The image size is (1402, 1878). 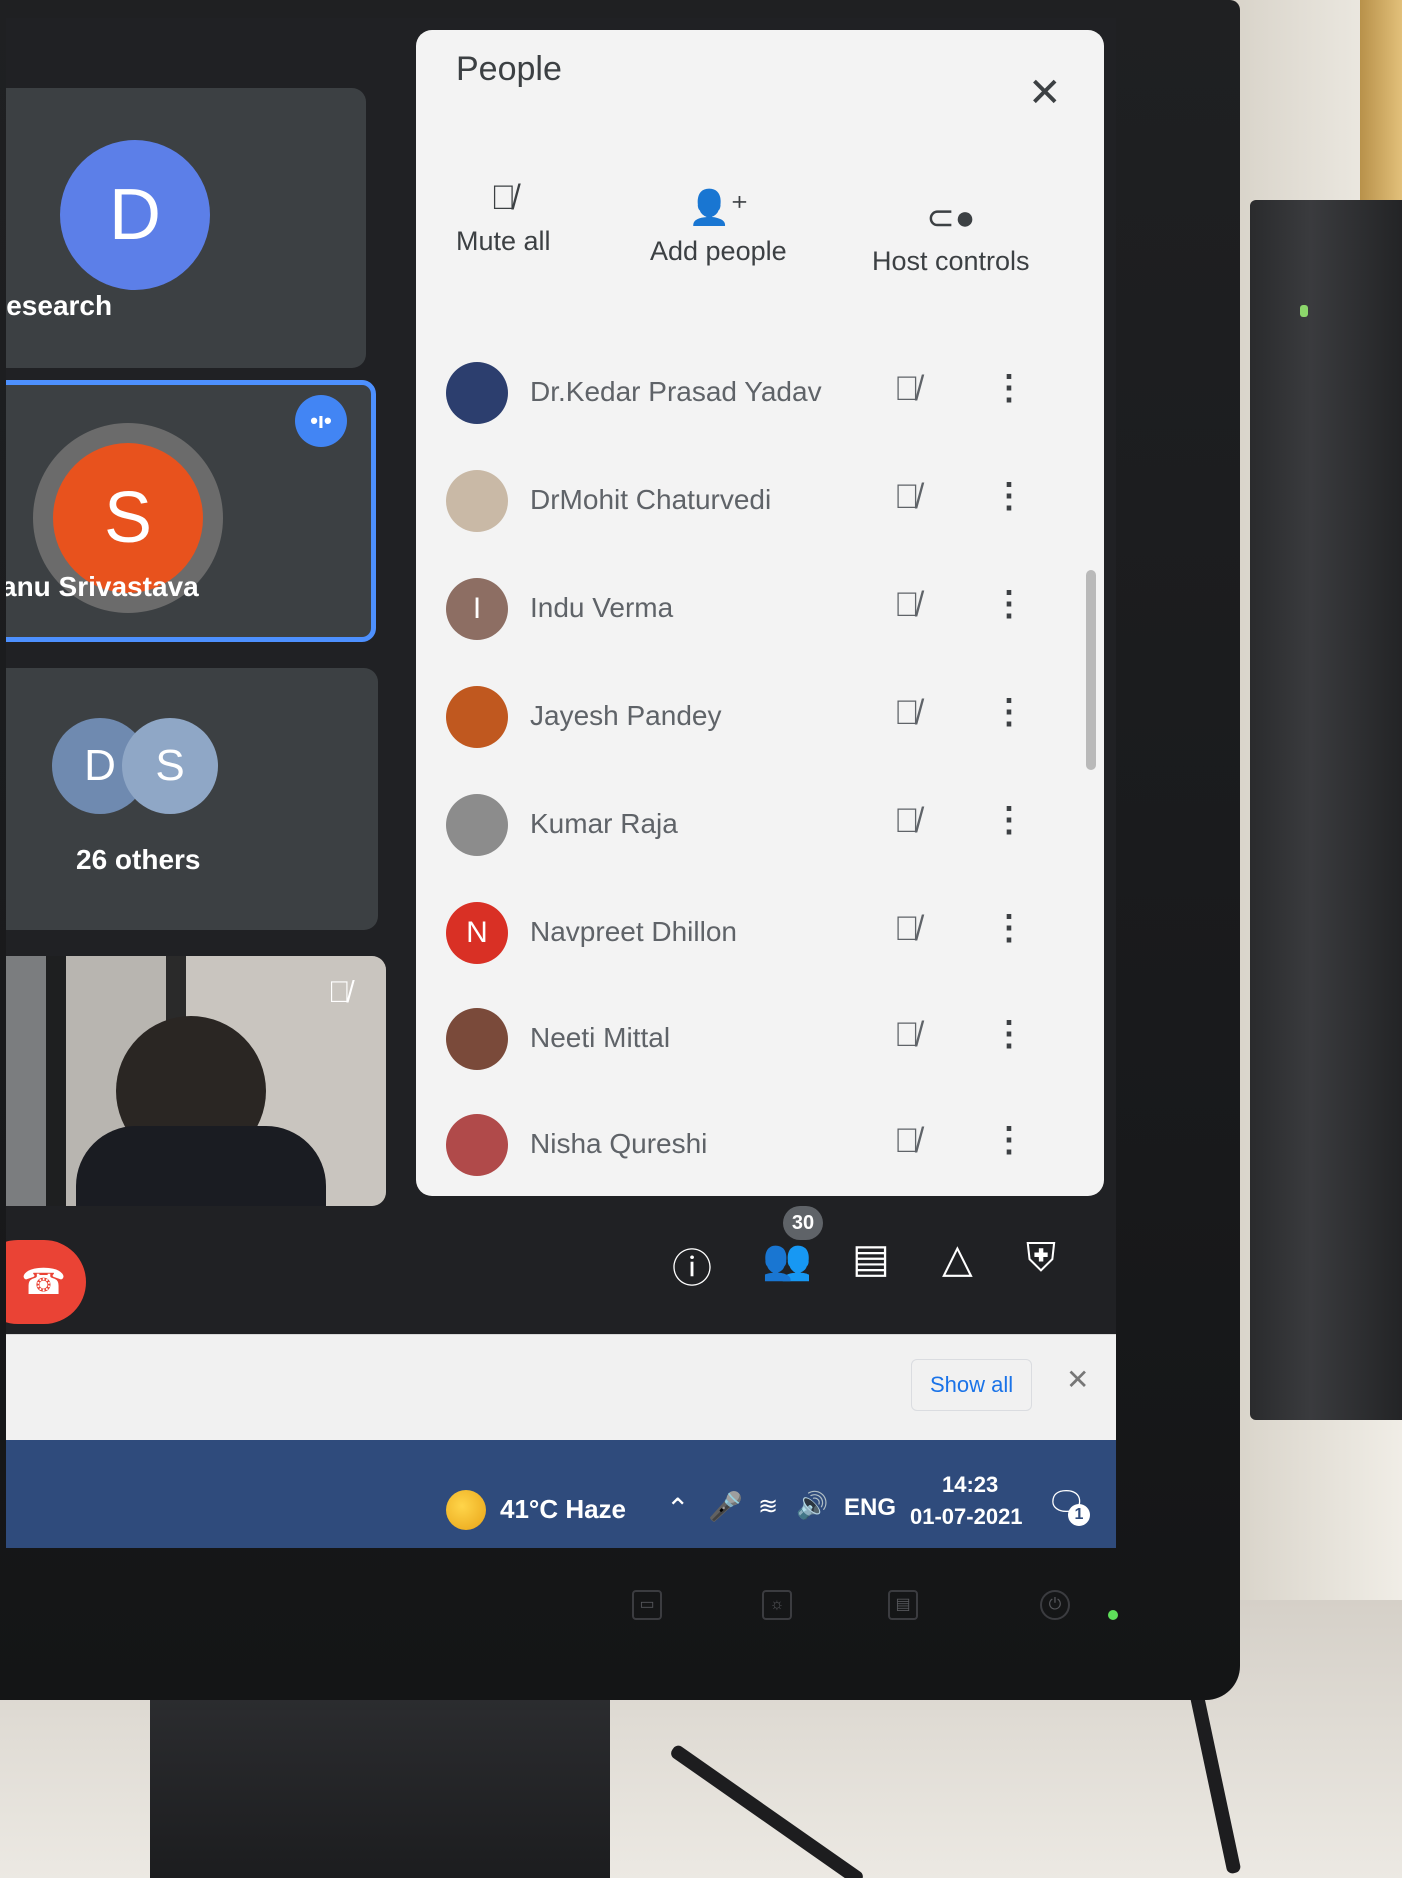 What do you see at coordinates (561, 1387) in the screenshot?
I see `download-bar: Show all ✕` at bounding box center [561, 1387].